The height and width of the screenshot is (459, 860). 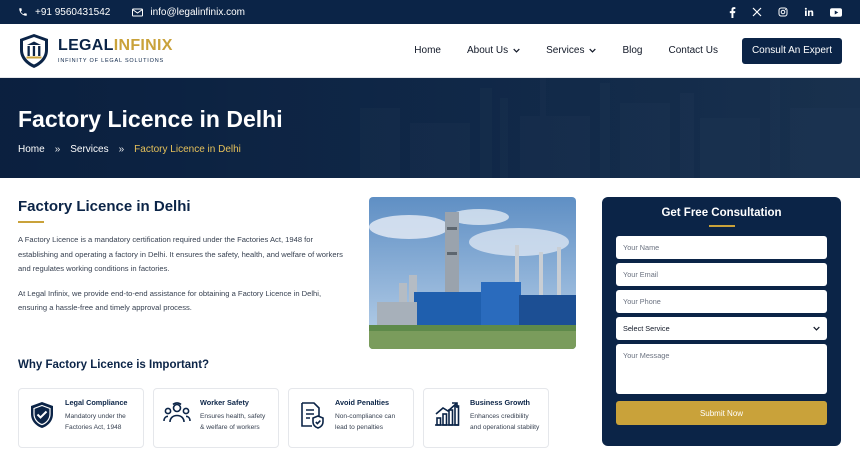 What do you see at coordinates (362, 402) in the screenshot?
I see `card-title: Avoid Penalties` at bounding box center [362, 402].